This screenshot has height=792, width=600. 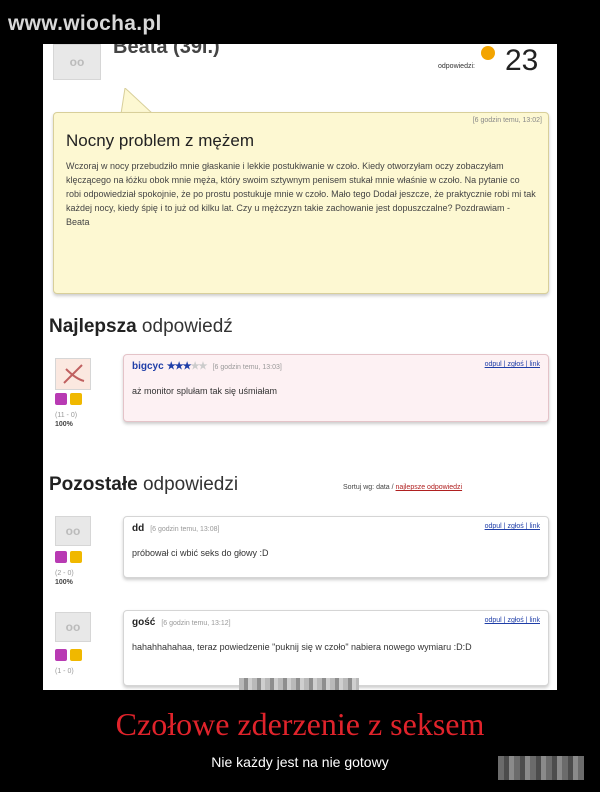 I want to click on answer-1-vote-column: (2 - 0) 100%, so click(x=70, y=568).